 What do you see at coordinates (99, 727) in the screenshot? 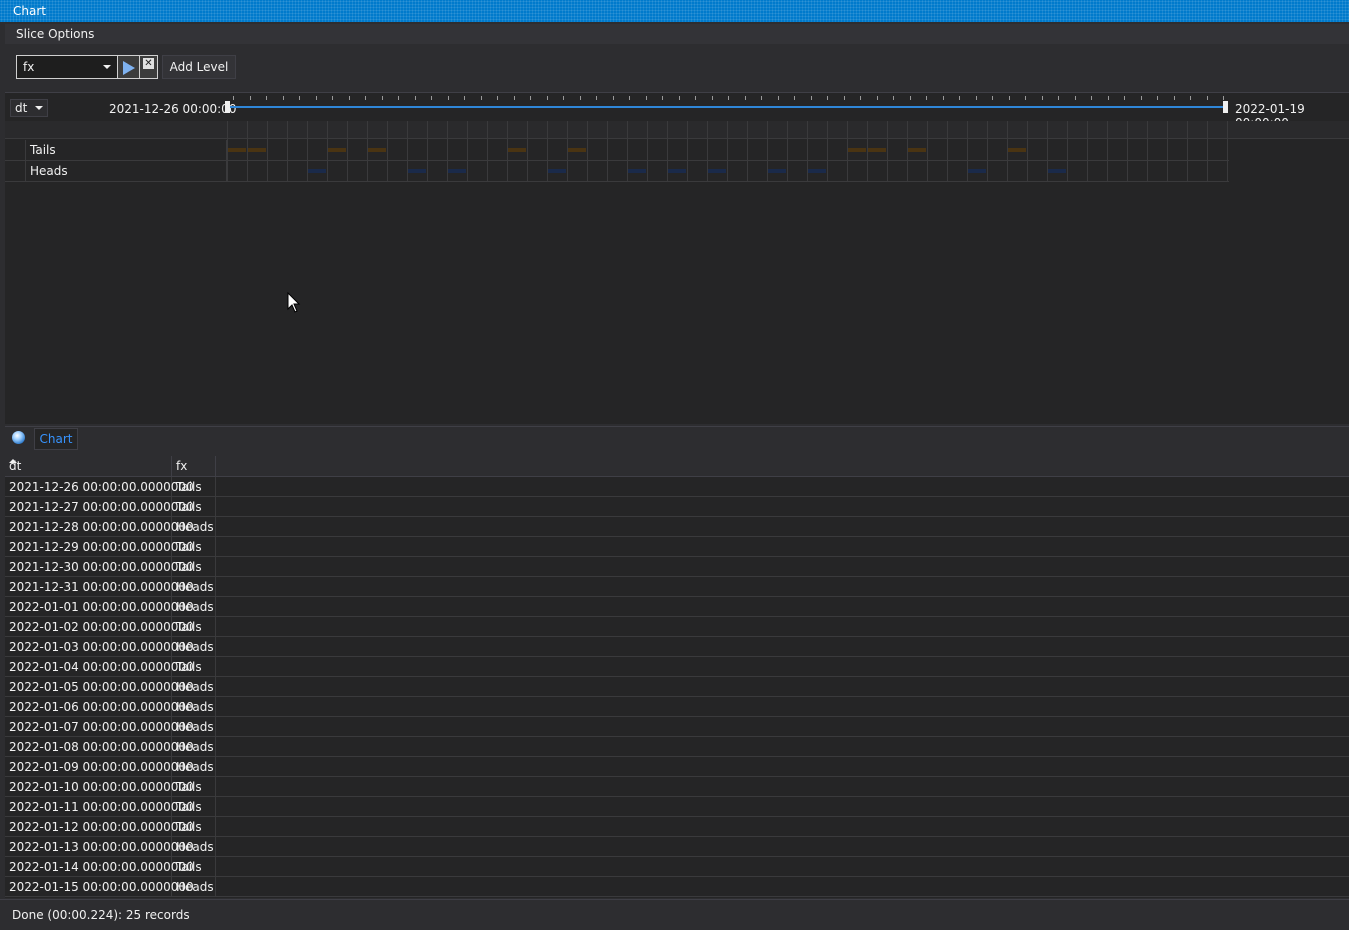
I see `cell-dt: 2022-01-07 00:00:00.0000000` at bounding box center [99, 727].